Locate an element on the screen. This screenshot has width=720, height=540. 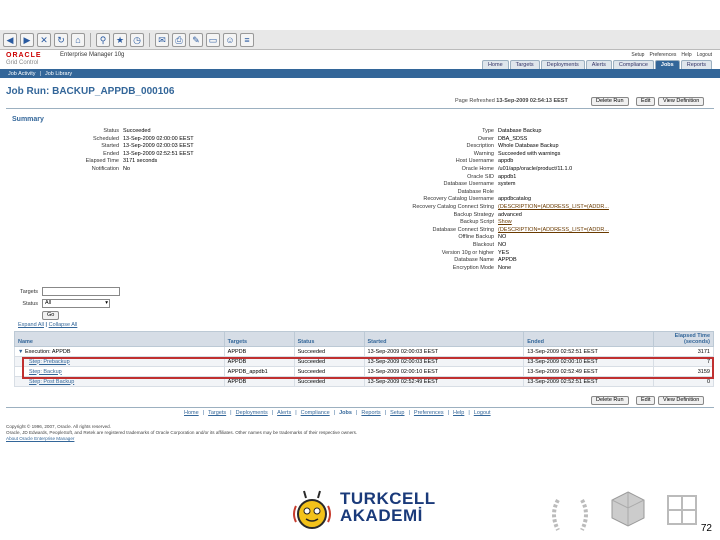
summary-row: Host Username appdb is located at coordinates (494, 162).